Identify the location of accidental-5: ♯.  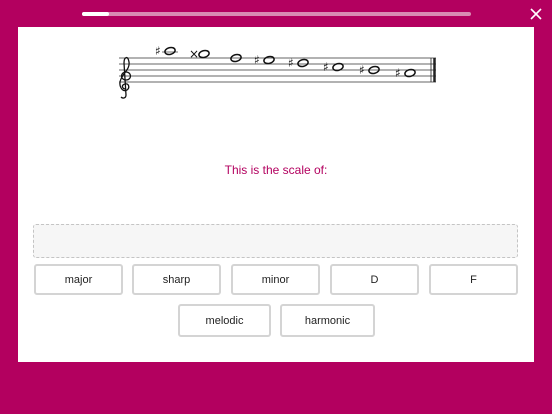
(291, 63).